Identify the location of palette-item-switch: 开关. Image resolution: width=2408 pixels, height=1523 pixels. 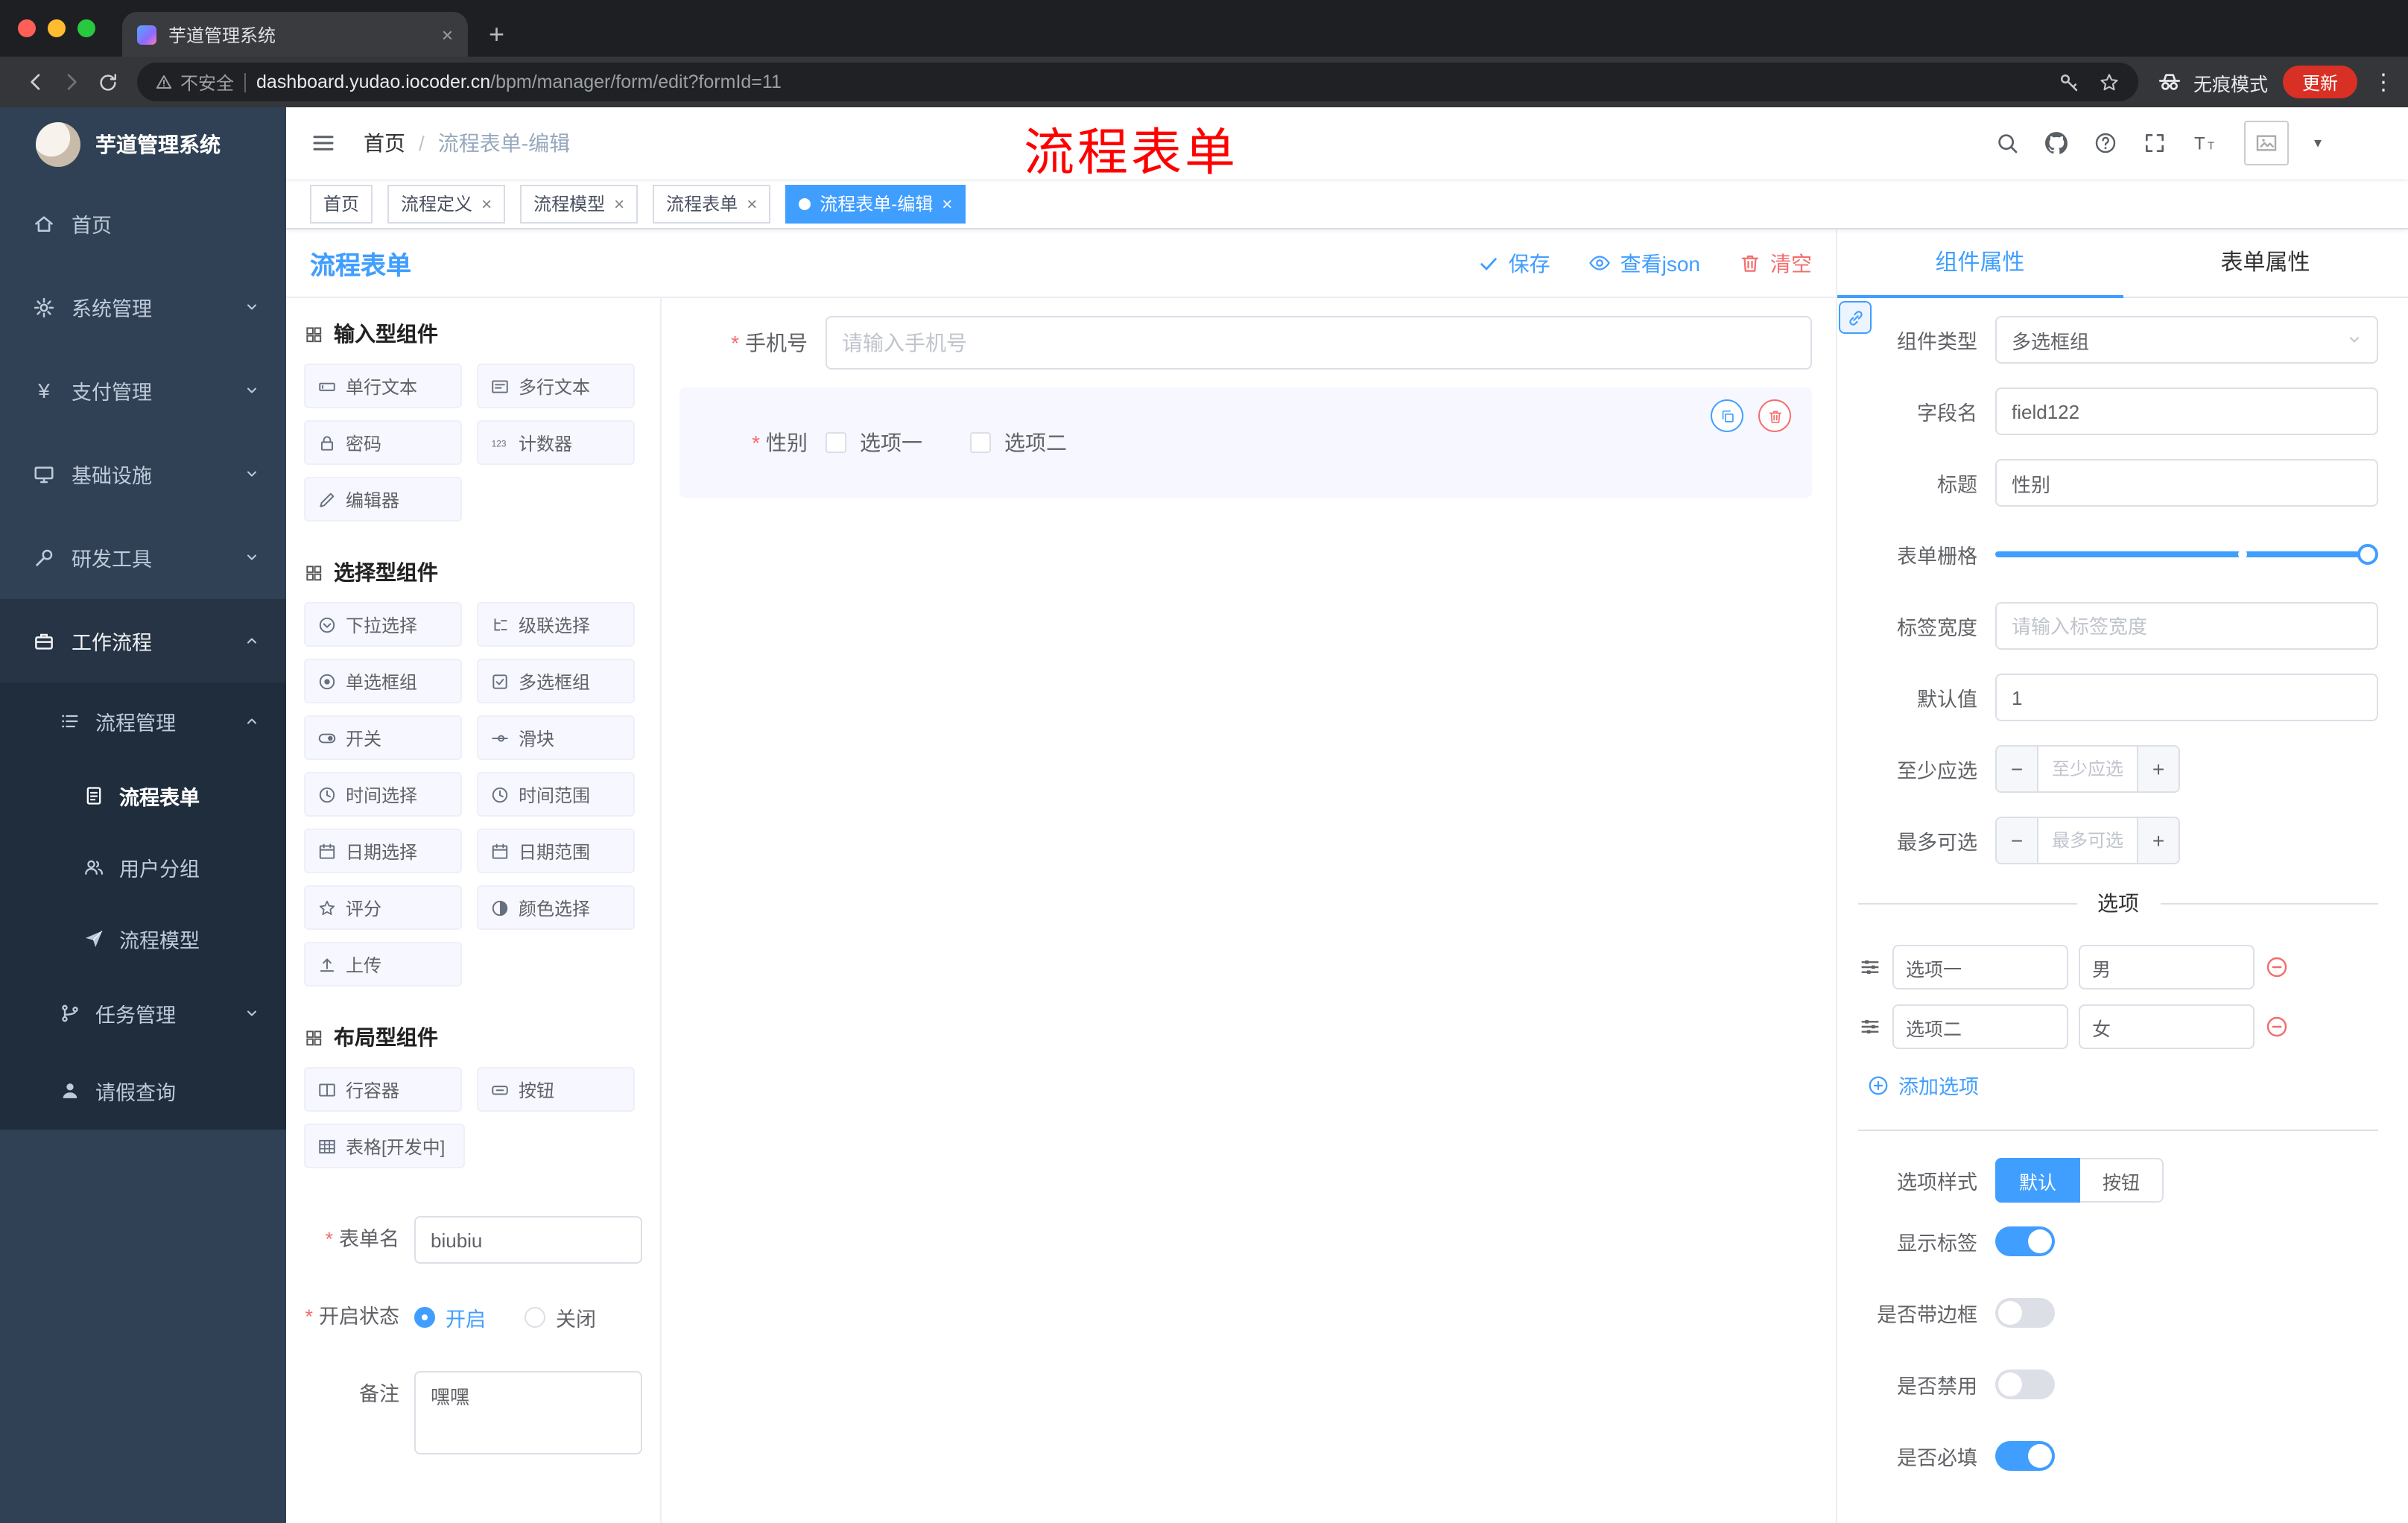
(383, 738).